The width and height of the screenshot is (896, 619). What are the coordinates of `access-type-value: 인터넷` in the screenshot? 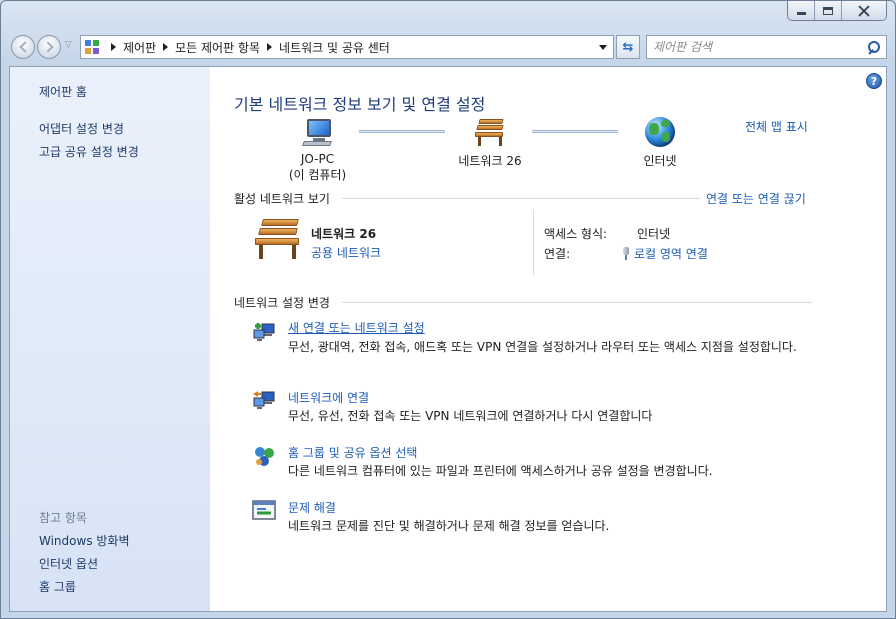 It's located at (654, 234).